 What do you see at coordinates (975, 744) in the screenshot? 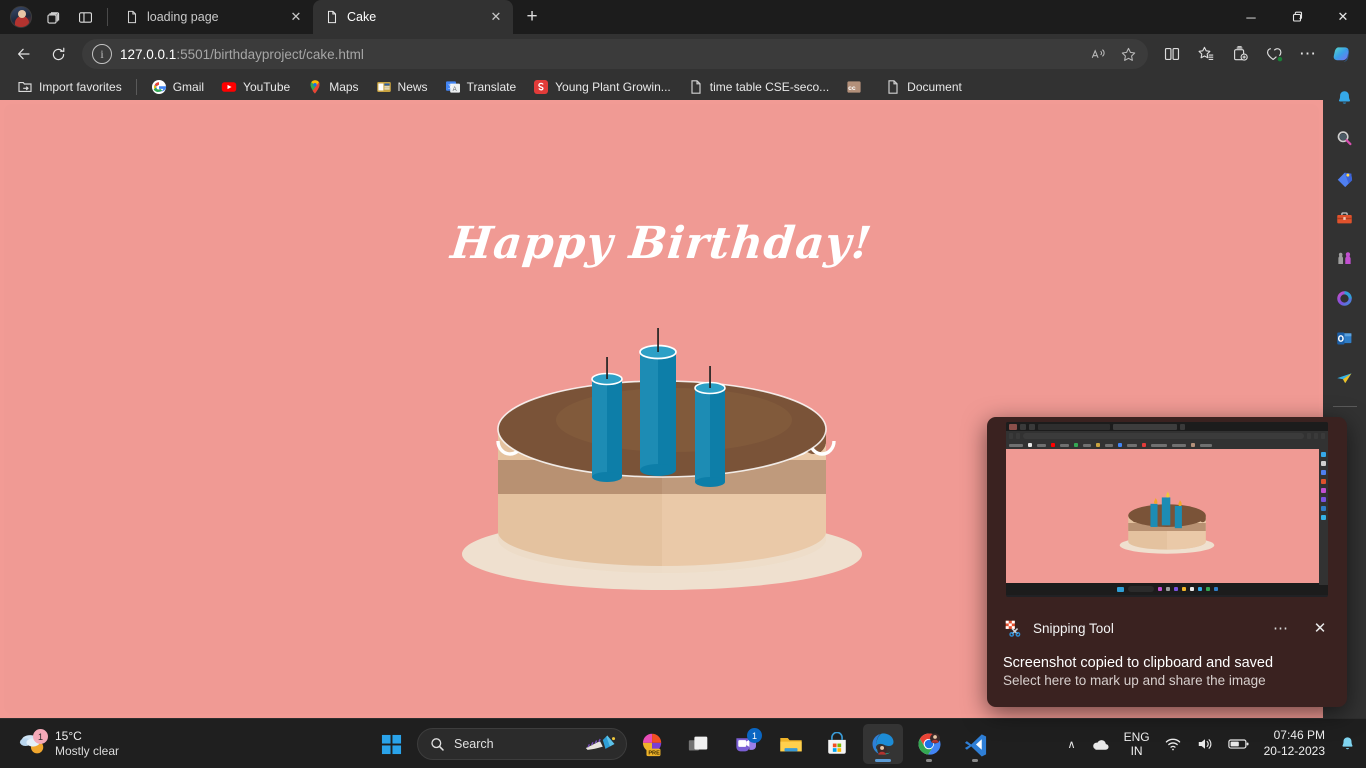
I see `taskbar-app-vs-code` at bounding box center [975, 744].